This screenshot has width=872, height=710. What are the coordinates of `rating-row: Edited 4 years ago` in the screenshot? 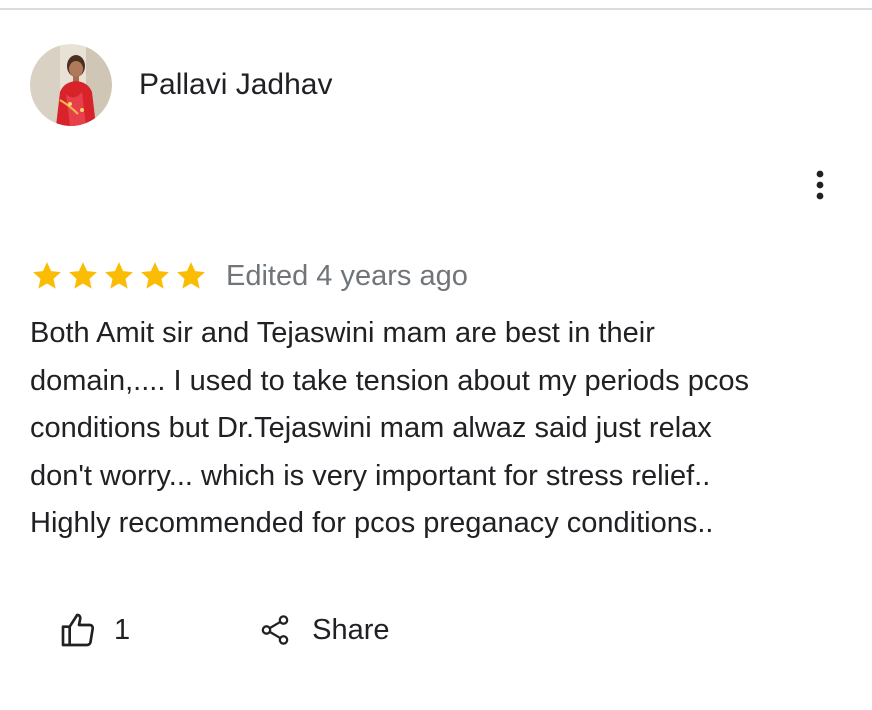 It's located at (249, 276).